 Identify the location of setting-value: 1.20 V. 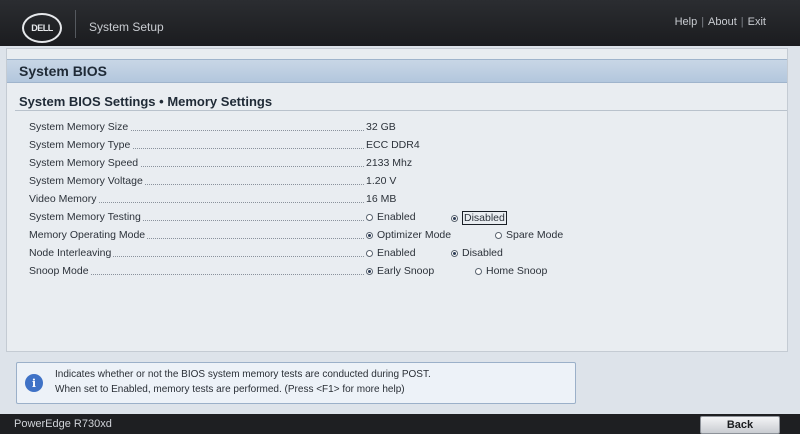
(381, 181).